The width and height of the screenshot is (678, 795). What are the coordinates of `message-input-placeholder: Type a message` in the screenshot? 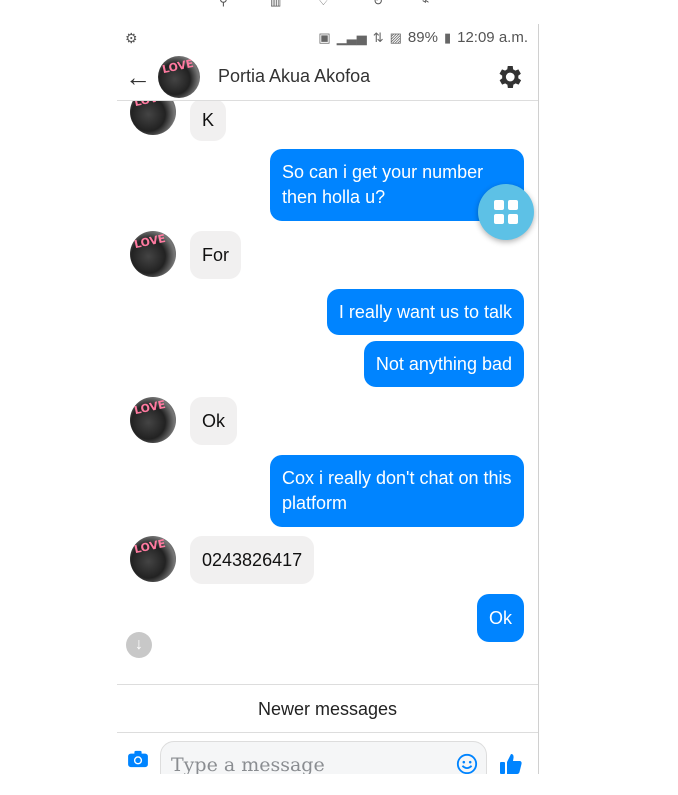 It's located at (248, 764).